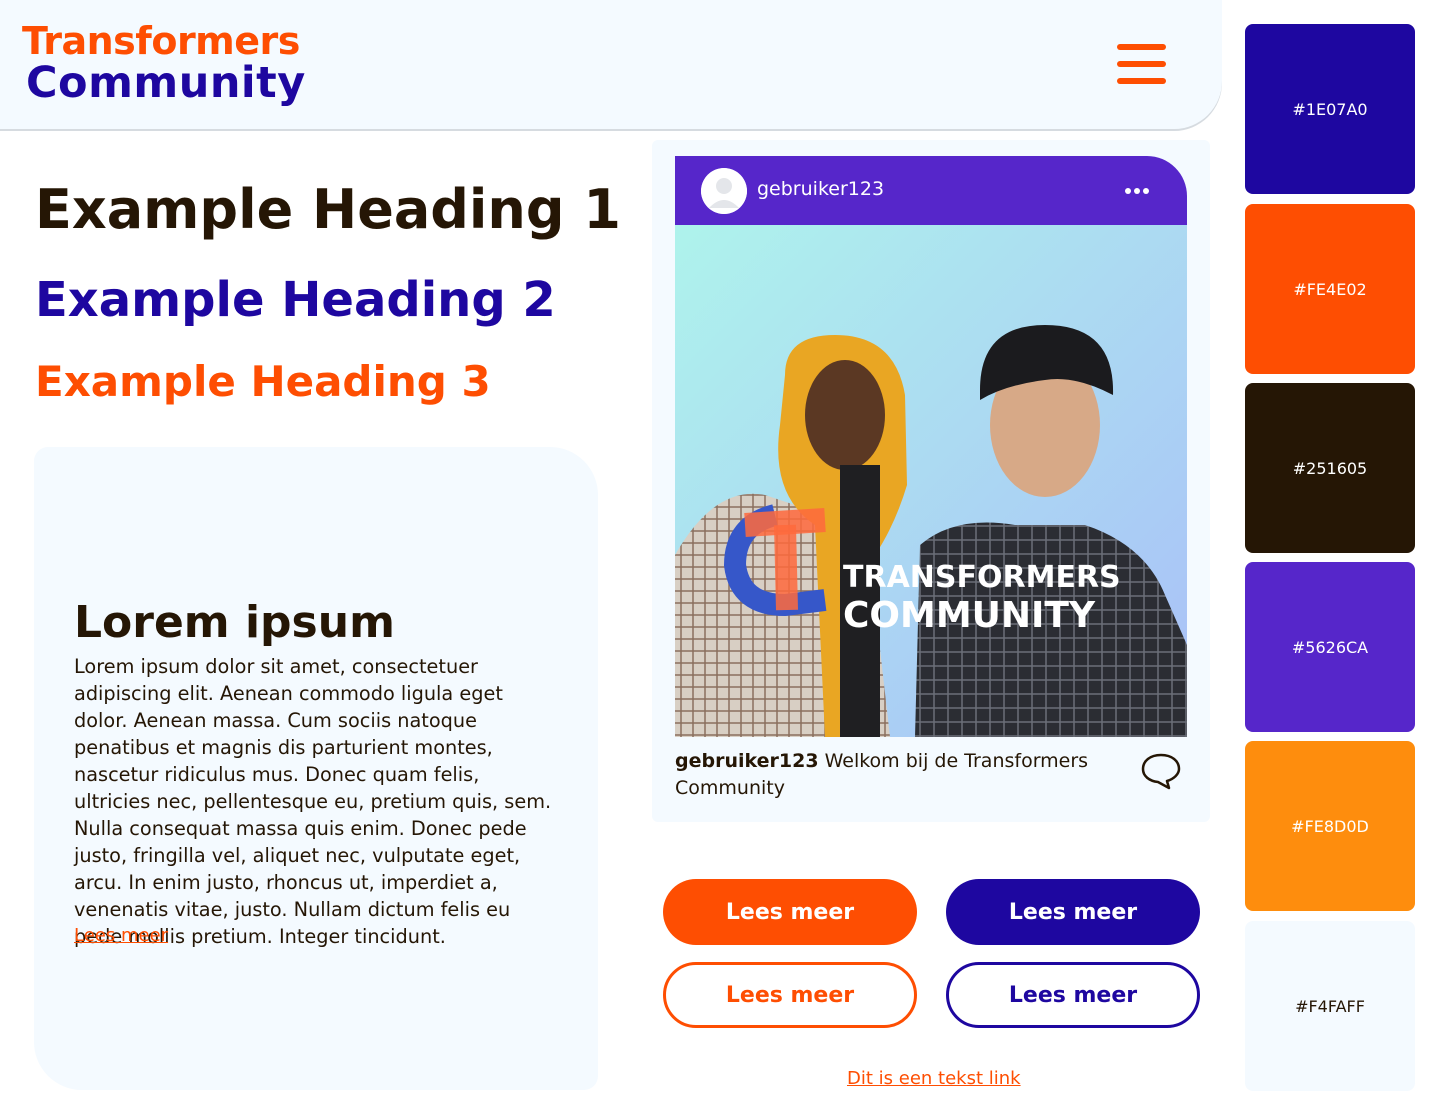 This screenshot has height=1114, width=1438. I want to click on swatch-5626ca: #5626CA, so click(1330, 647).